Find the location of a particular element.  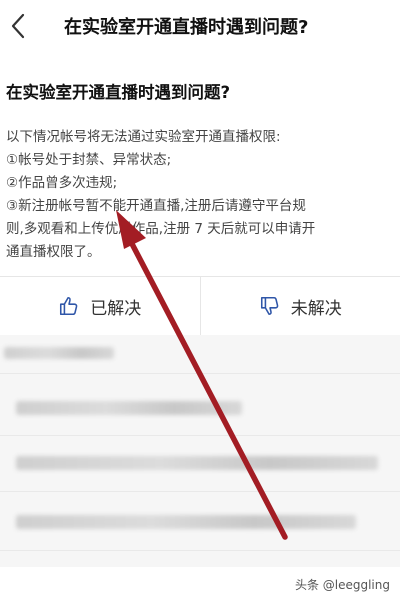

thumbs-down-icon is located at coordinates (269, 306).